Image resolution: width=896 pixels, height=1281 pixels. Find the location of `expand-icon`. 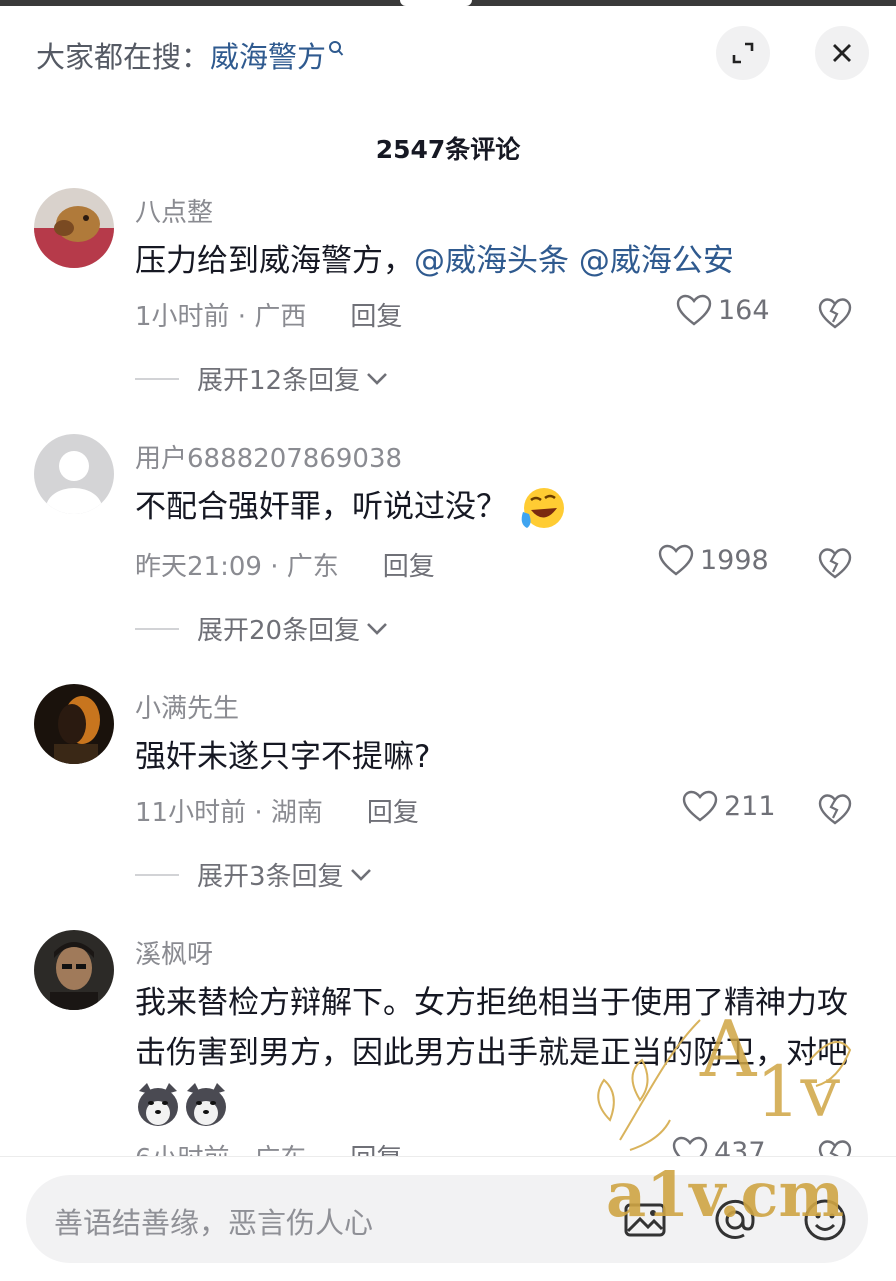

expand-icon is located at coordinates (743, 53).